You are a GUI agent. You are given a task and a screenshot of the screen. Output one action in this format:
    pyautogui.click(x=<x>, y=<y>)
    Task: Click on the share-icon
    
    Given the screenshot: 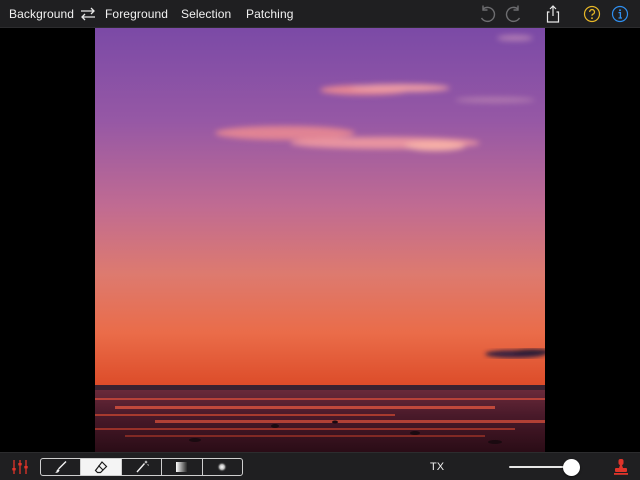 What is the action you would take?
    pyautogui.click(x=553, y=14)
    